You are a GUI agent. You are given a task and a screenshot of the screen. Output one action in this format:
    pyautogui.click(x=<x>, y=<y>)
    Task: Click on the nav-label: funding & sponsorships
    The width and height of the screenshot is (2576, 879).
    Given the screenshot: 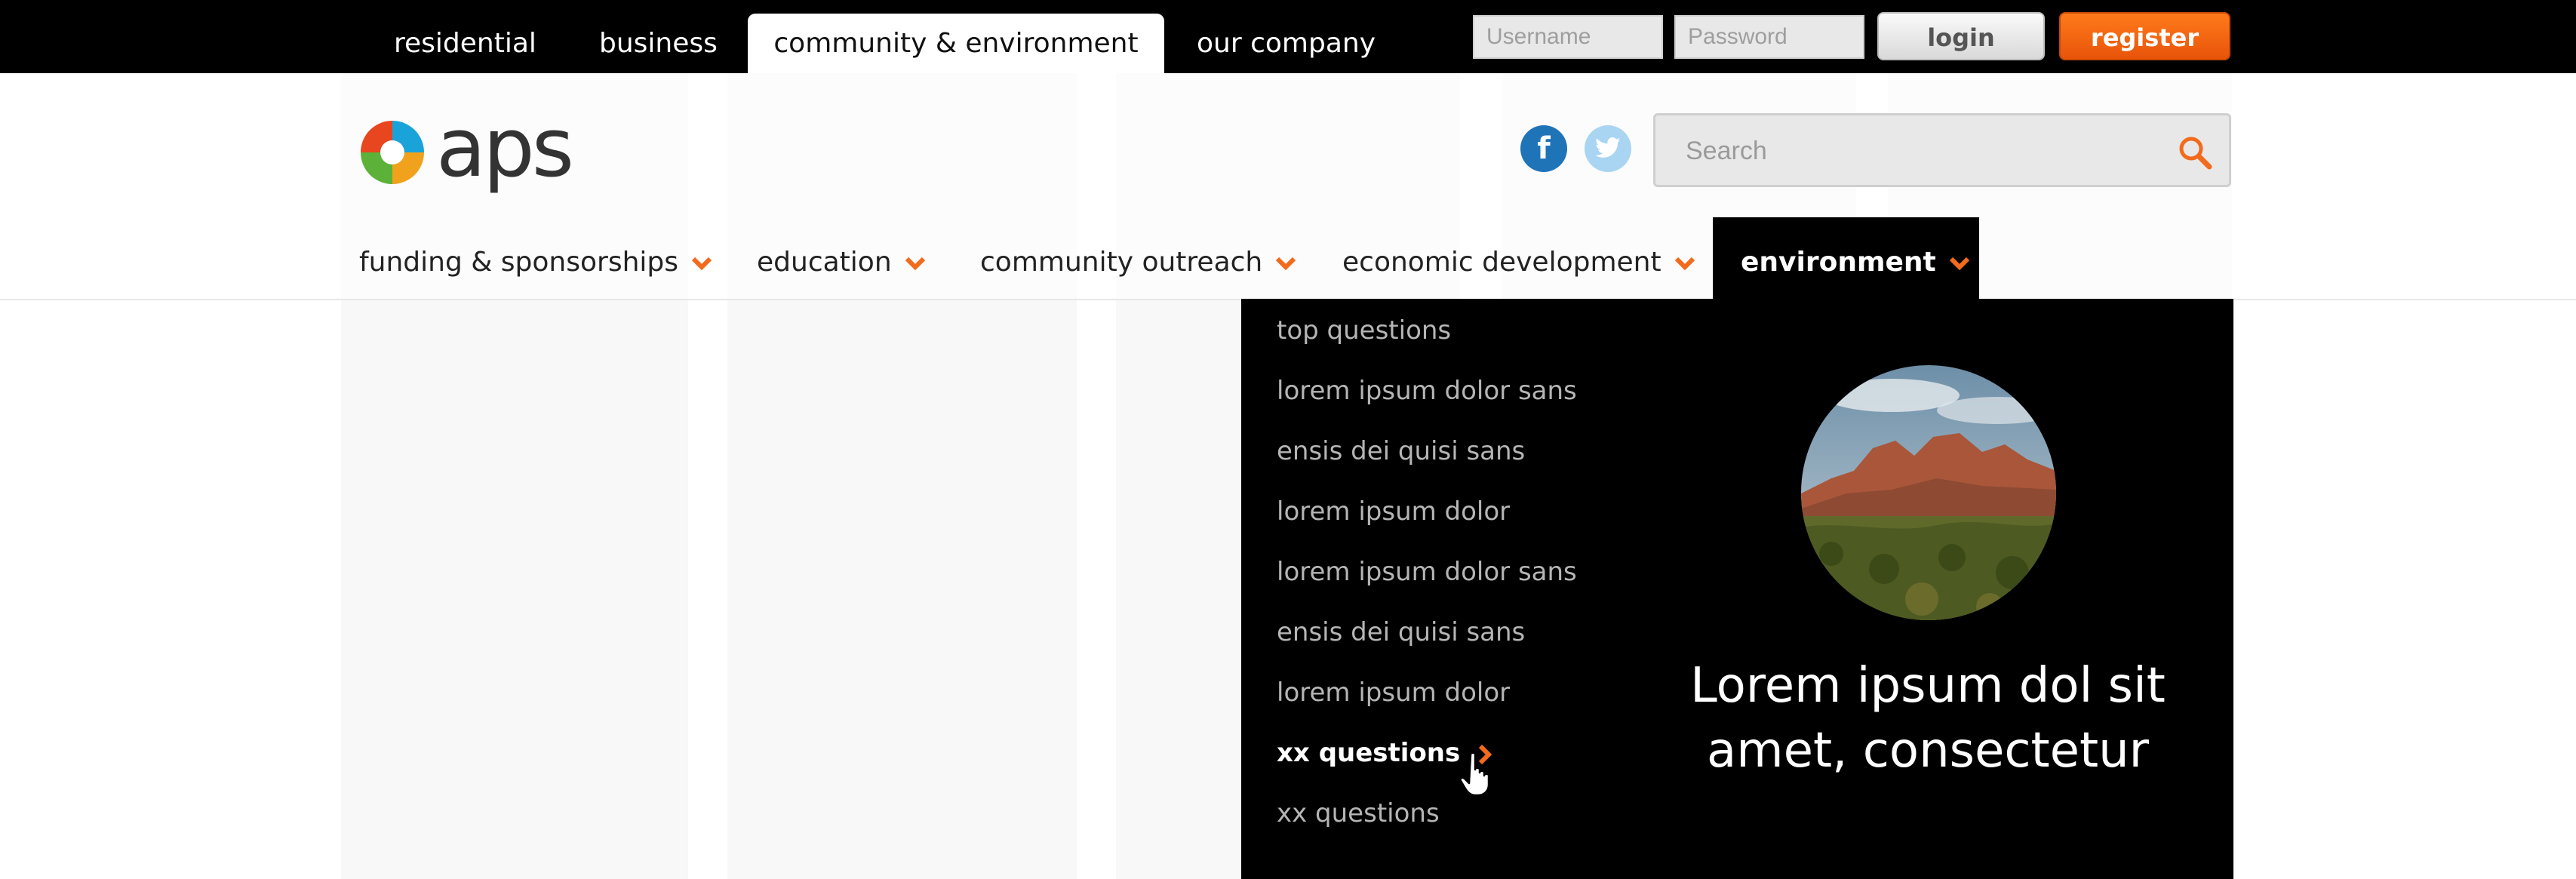 What is the action you would take?
    pyautogui.click(x=518, y=263)
    